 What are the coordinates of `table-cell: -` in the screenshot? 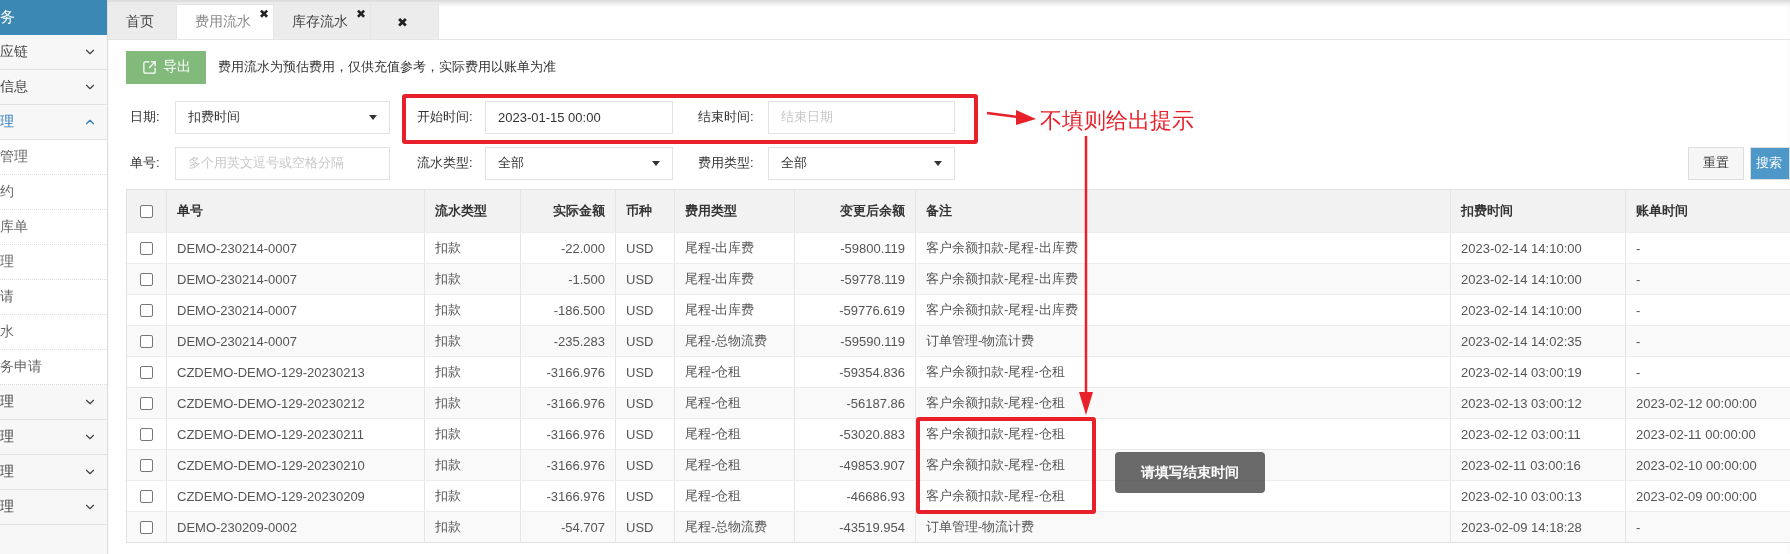 It's located at (1708, 527).